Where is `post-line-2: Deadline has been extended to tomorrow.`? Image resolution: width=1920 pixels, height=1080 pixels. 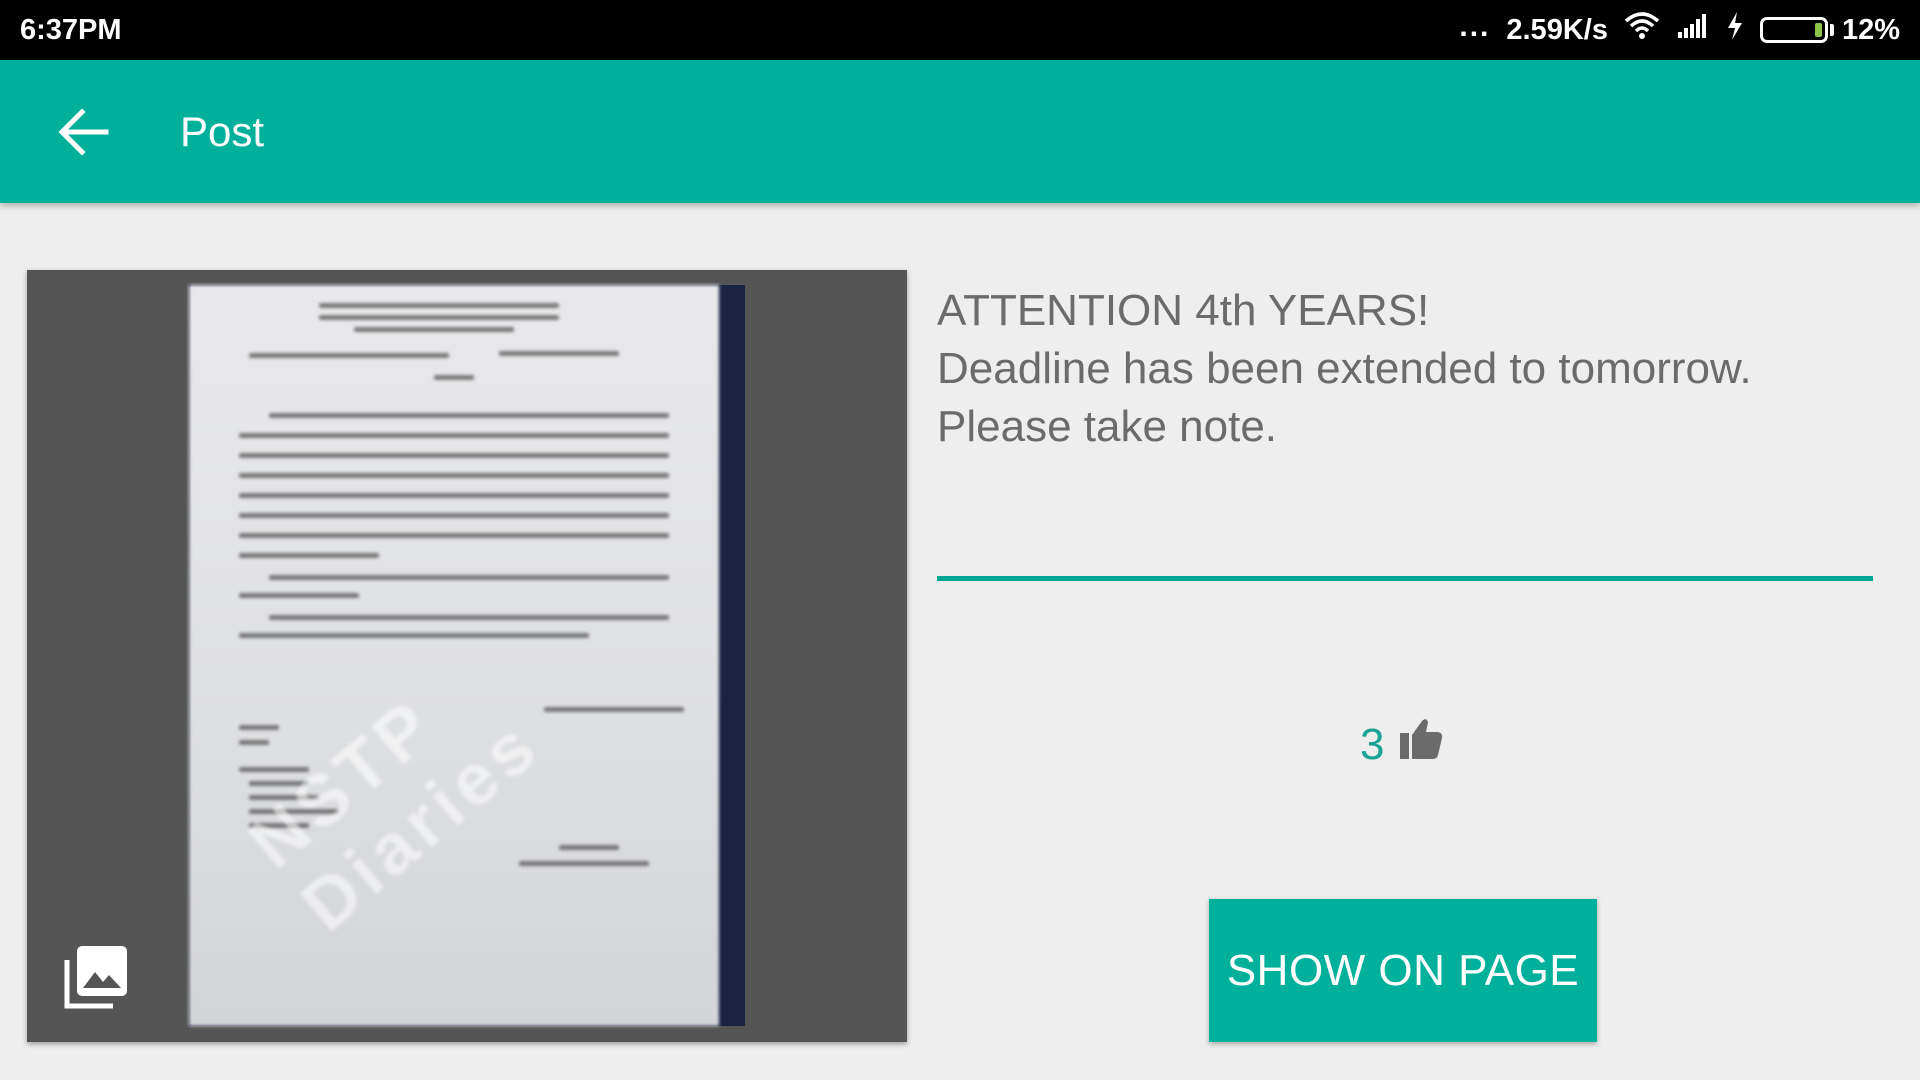
post-line-2: Deadline has been extended to tomorrow. is located at coordinates (1344, 368).